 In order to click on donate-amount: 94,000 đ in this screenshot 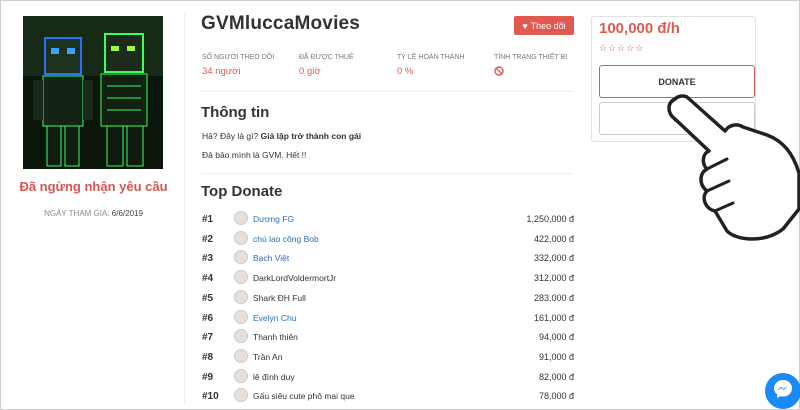, I will do `click(556, 337)`.